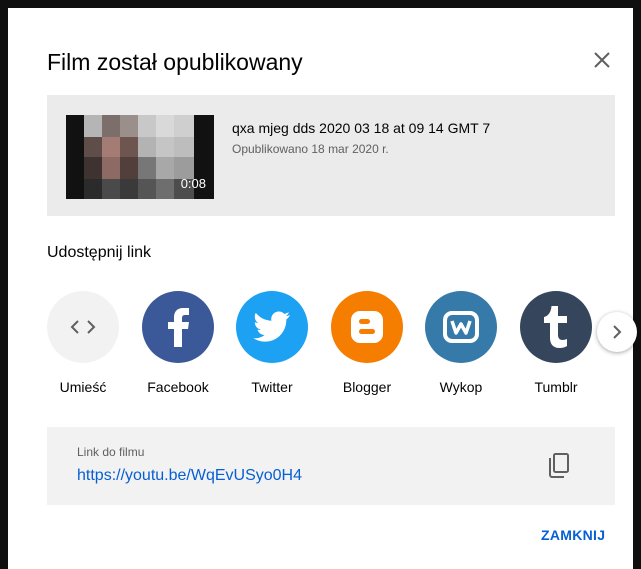 The width and height of the screenshot is (641, 569). I want to click on close-button, so click(602, 60).